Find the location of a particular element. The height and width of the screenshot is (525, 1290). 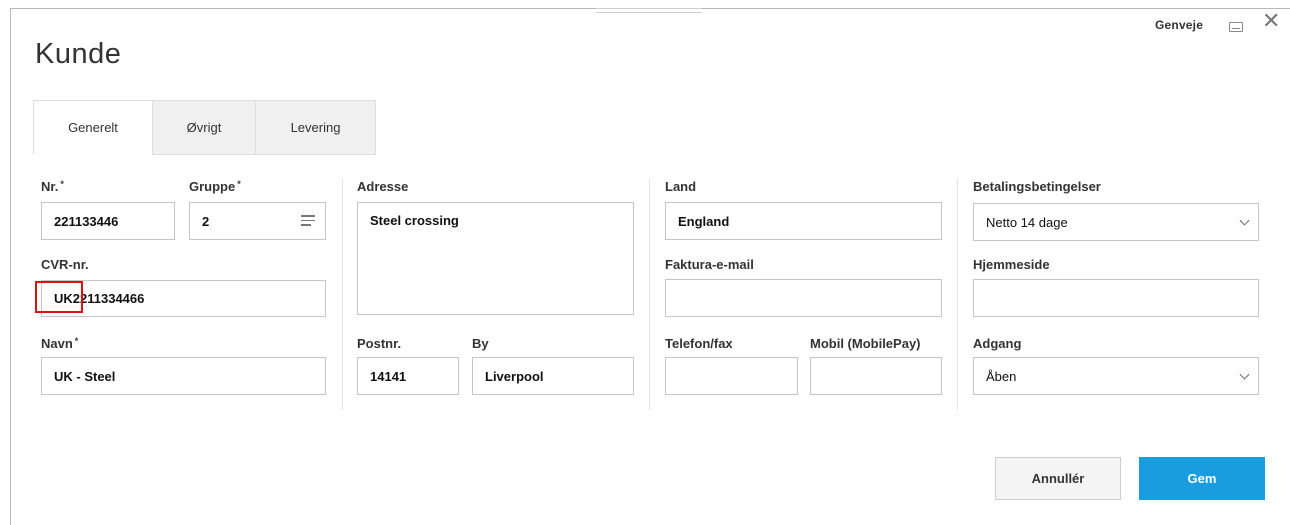

save-button: Gem is located at coordinates (1202, 478).